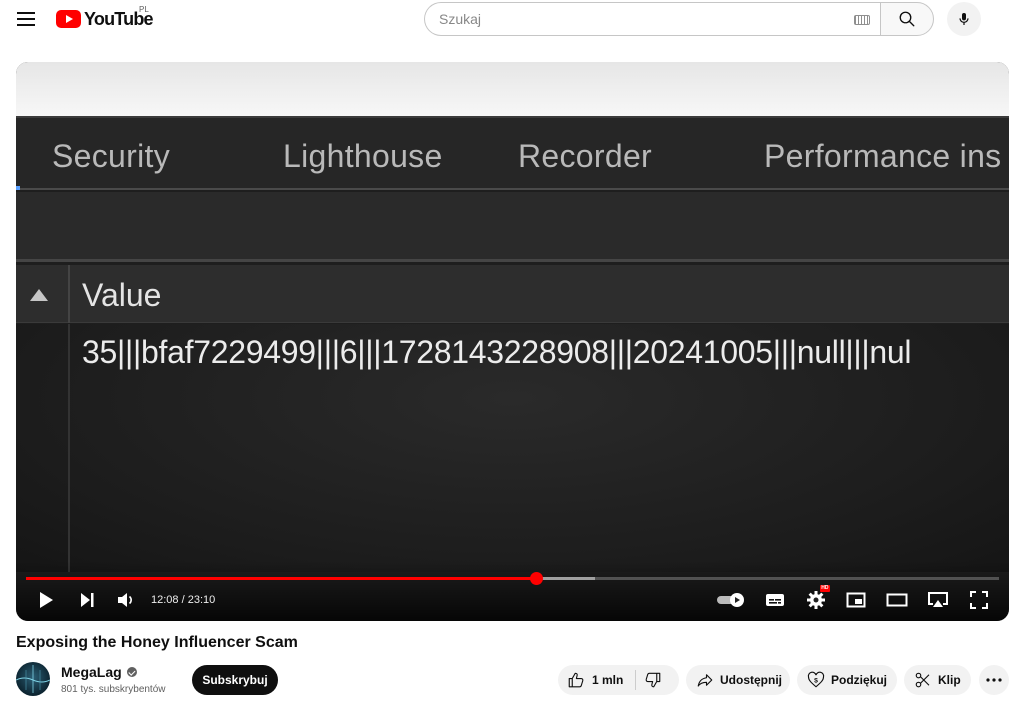 Image resolution: width=1024 pixels, height=707 pixels. Describe the element at coordinates (862, 20) in the screenshot. I see `keyboard-icon` at that location.